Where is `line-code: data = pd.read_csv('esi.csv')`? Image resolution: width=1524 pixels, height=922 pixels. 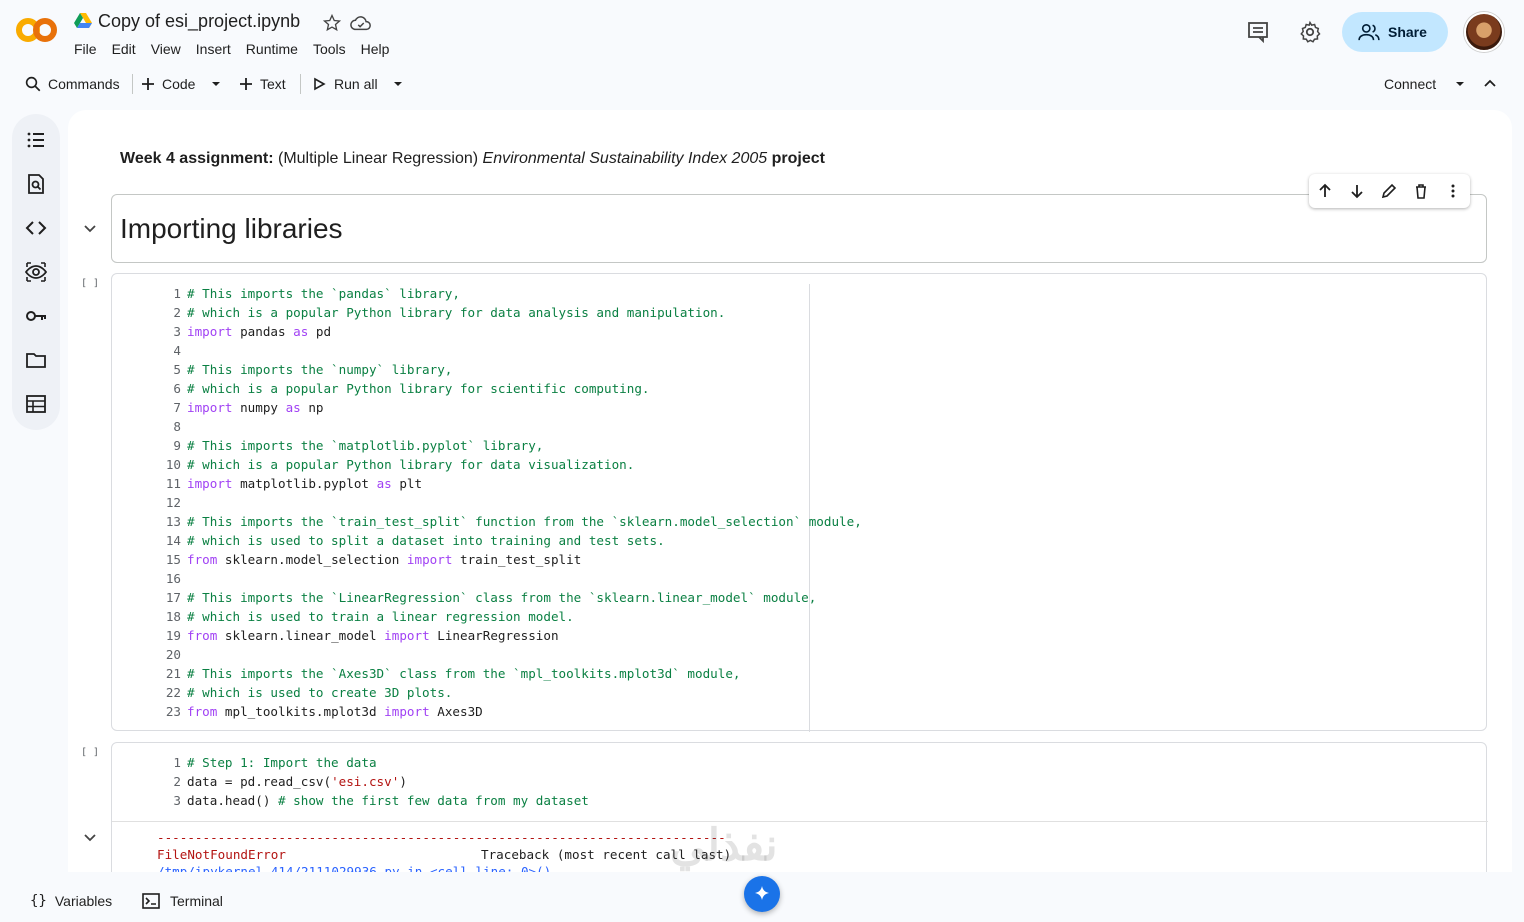
line-code: data = pd.read_csv('esi.csv') is located at coordinates (297, 781).